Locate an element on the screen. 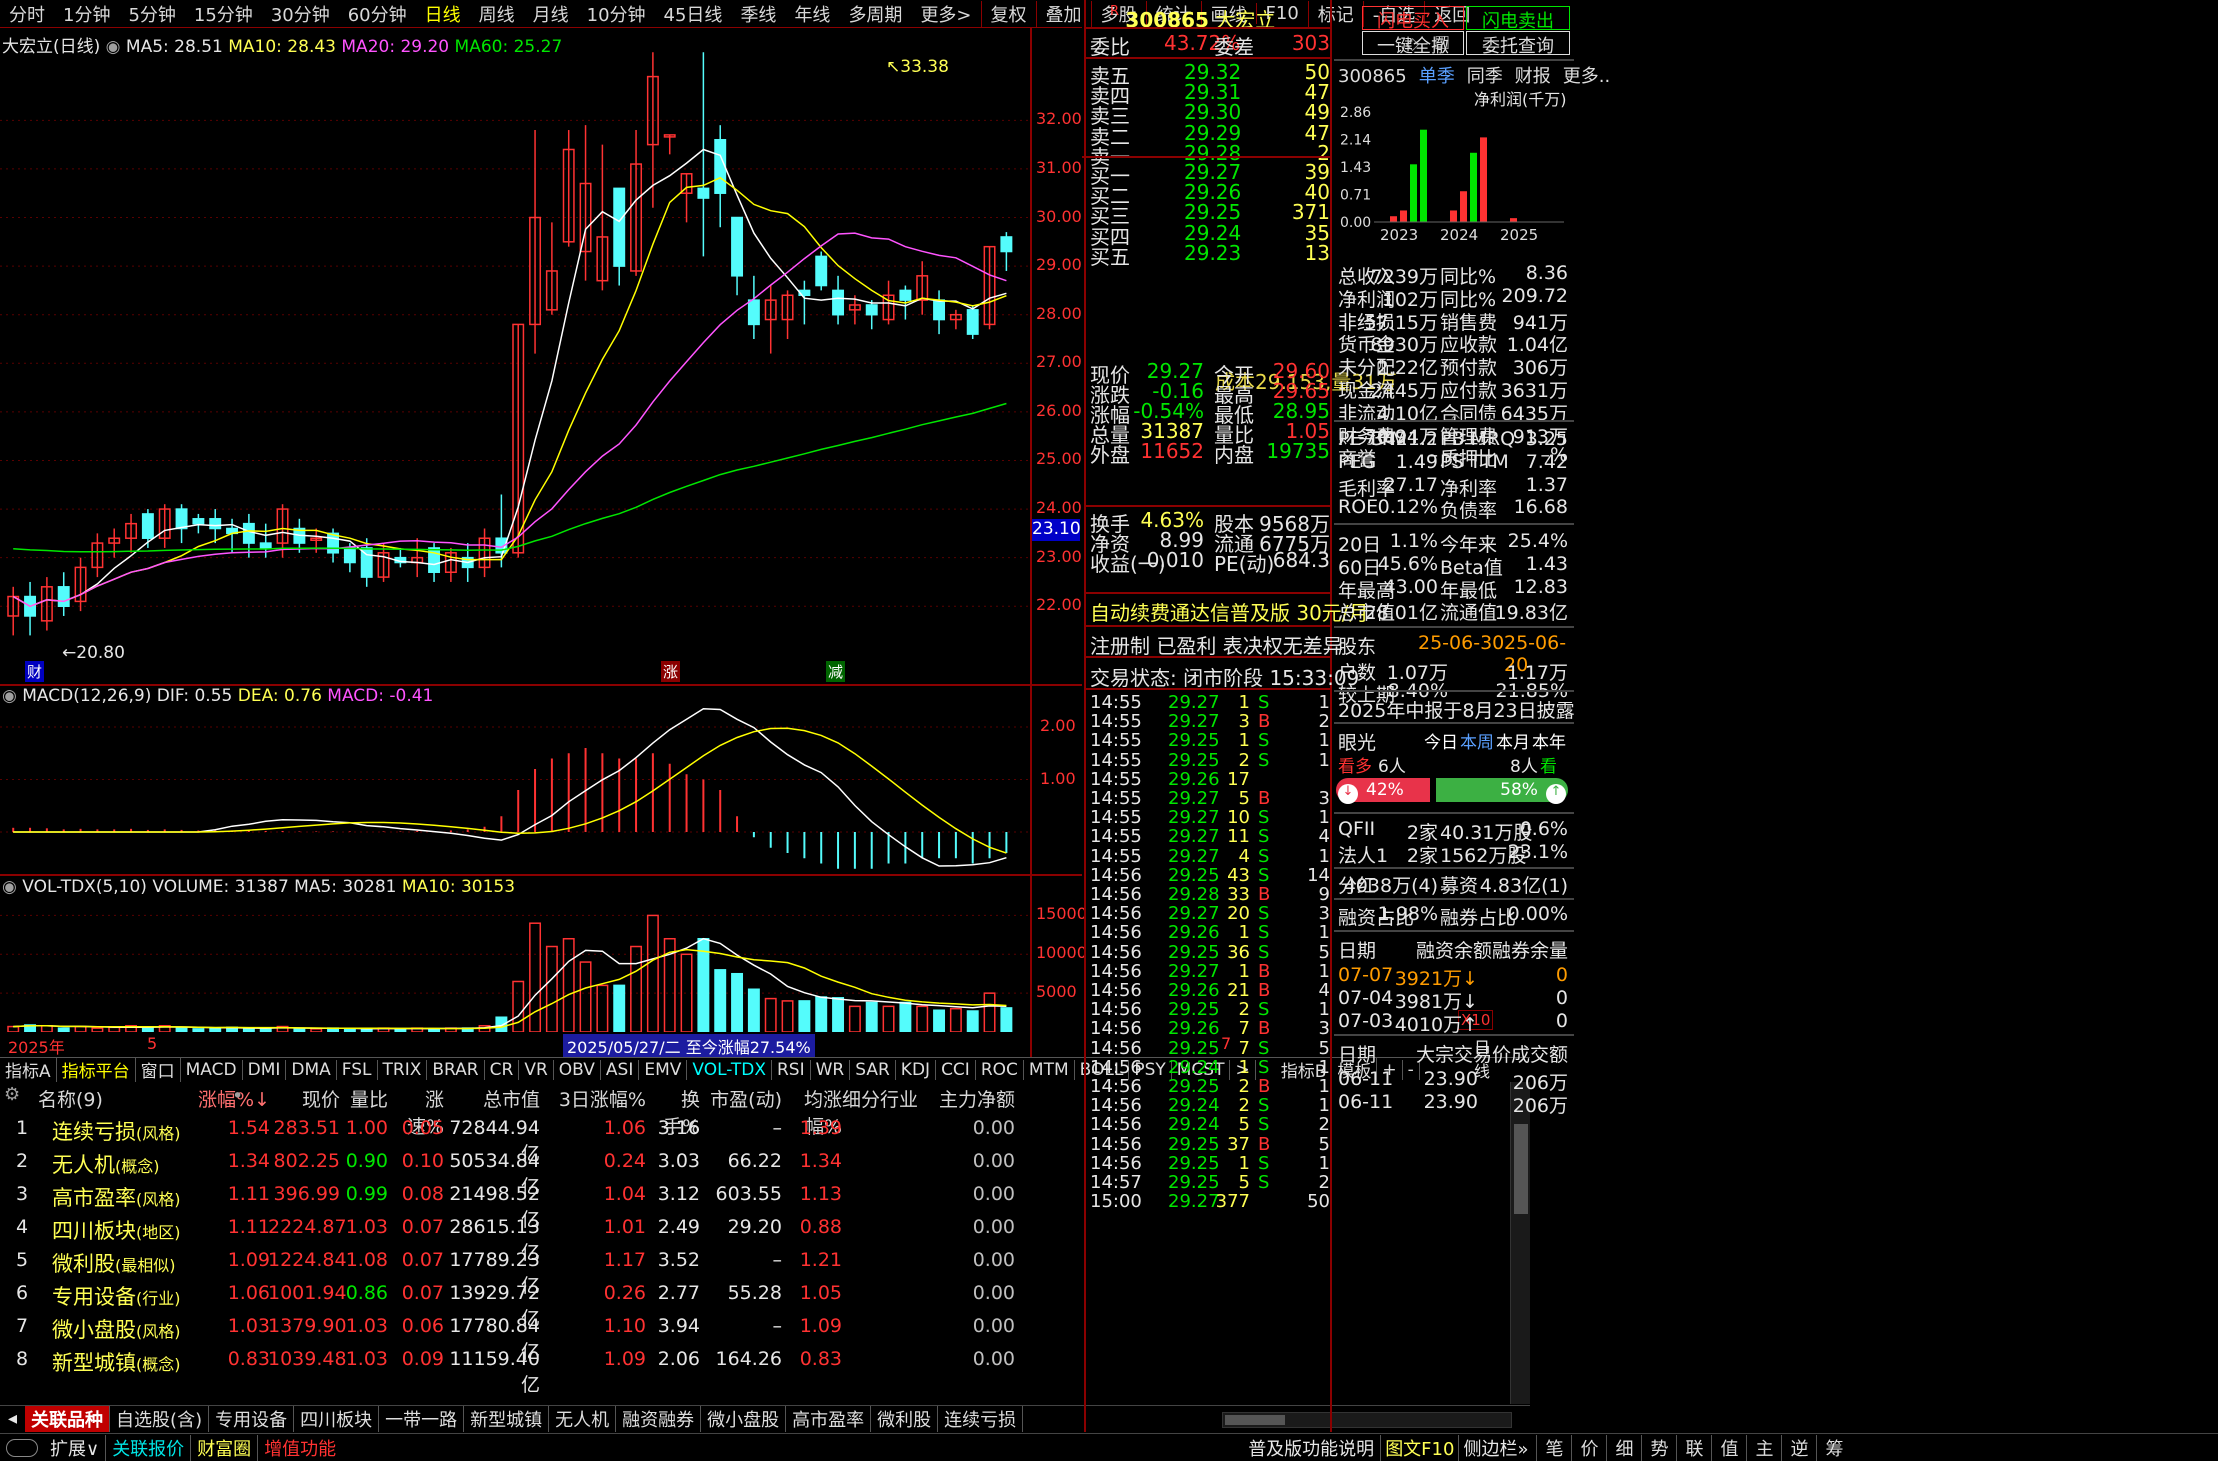 This screenshot has height=1461, width=2218. panel-tab: 筹 is located at coordinates (1833, 1447).